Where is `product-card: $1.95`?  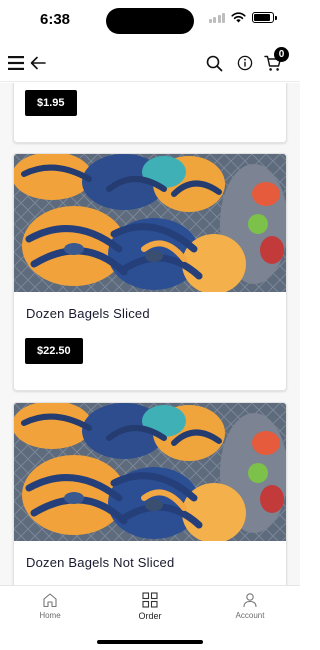
product-card: $1.95 is located at coordinates (150, 113).